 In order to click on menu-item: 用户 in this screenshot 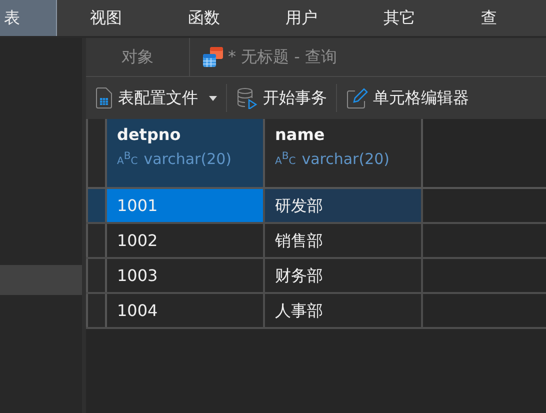, I will do `click(301, 18)`.